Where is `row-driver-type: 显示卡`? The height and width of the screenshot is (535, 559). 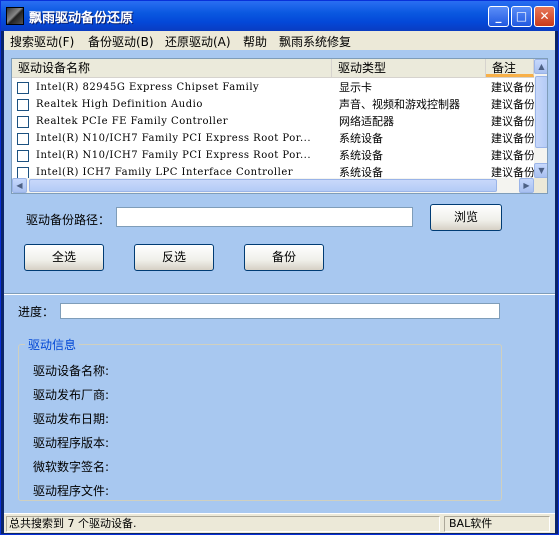 row-driver-type: 显示卡 is located at coordinates (355, 87).